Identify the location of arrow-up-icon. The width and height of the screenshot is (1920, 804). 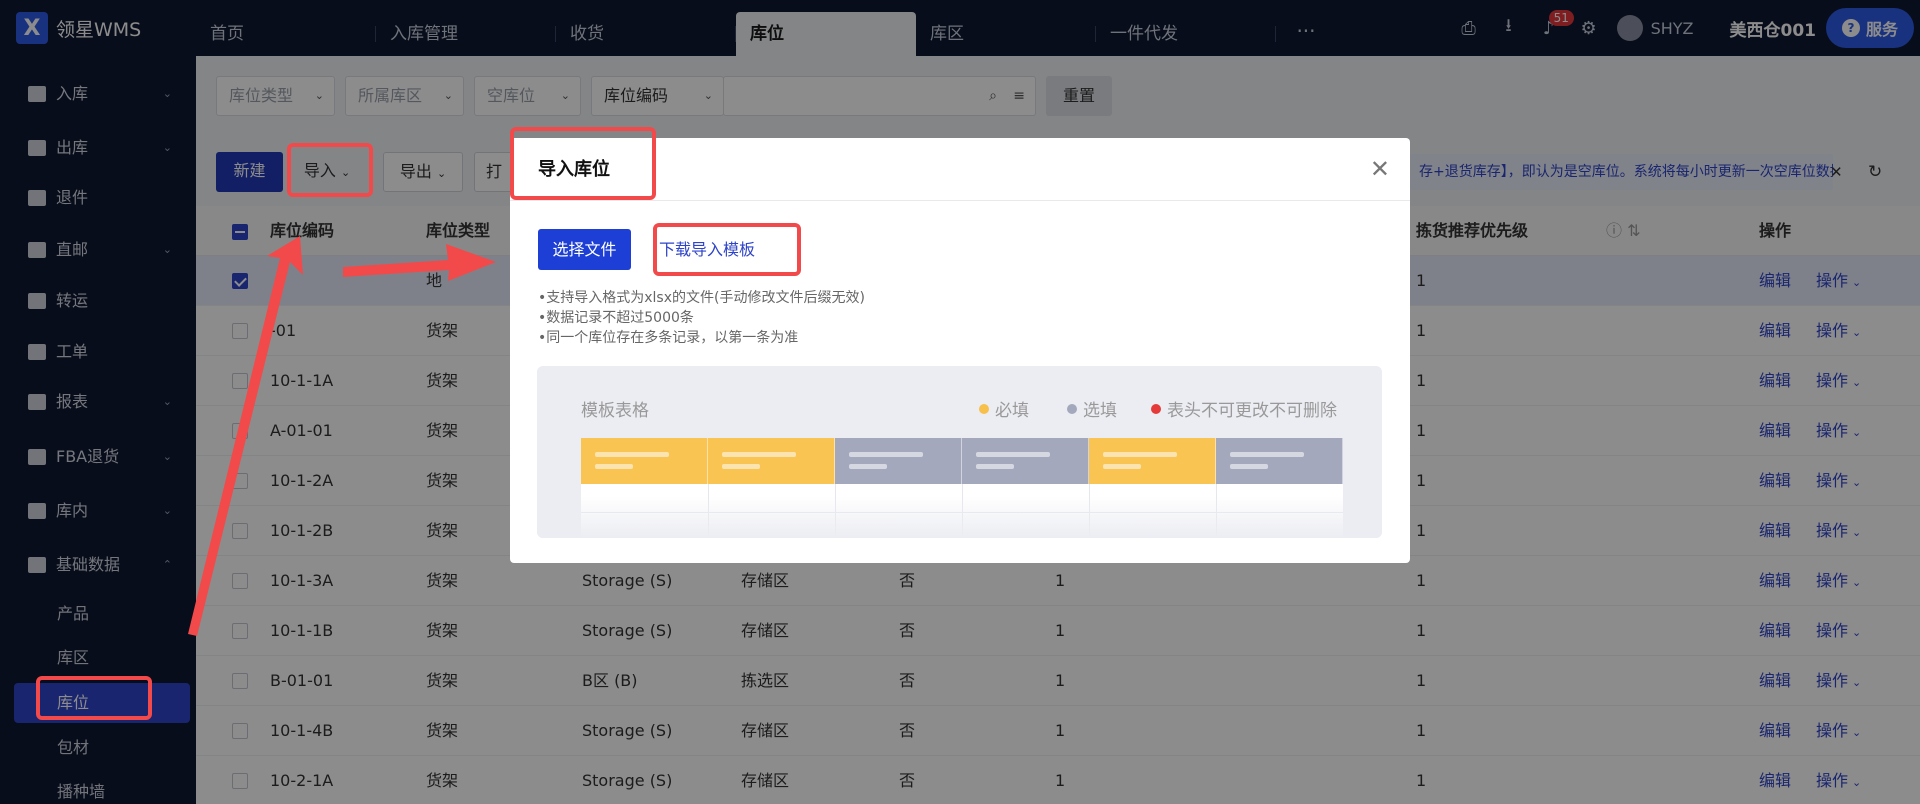
(245, 436).